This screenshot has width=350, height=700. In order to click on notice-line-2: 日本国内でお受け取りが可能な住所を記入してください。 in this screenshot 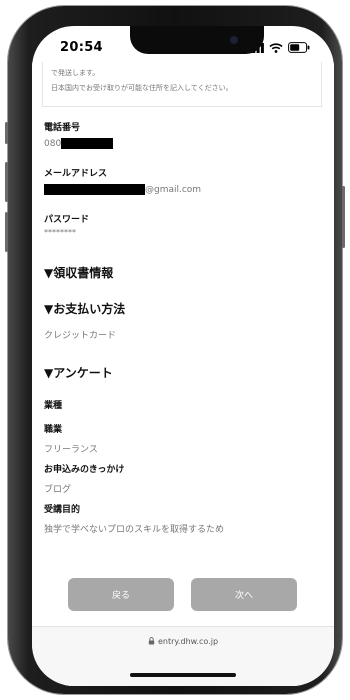, I will do `click(142, 88)`.